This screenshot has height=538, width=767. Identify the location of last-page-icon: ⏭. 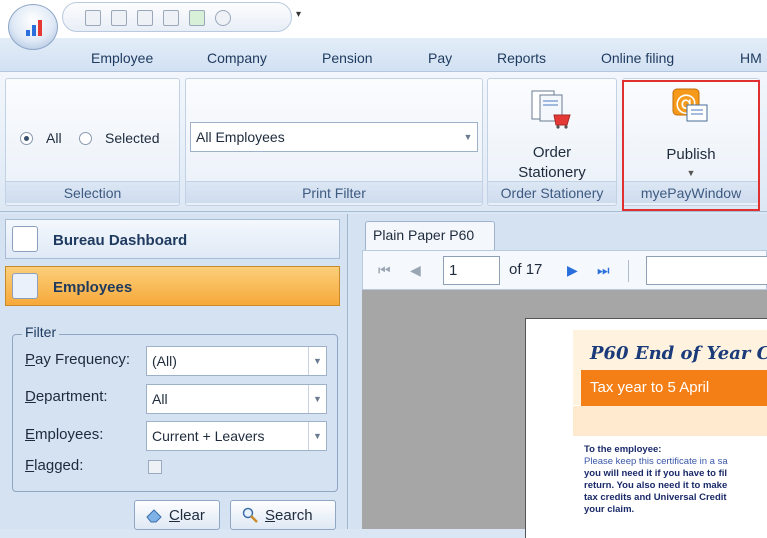
(603, 270).